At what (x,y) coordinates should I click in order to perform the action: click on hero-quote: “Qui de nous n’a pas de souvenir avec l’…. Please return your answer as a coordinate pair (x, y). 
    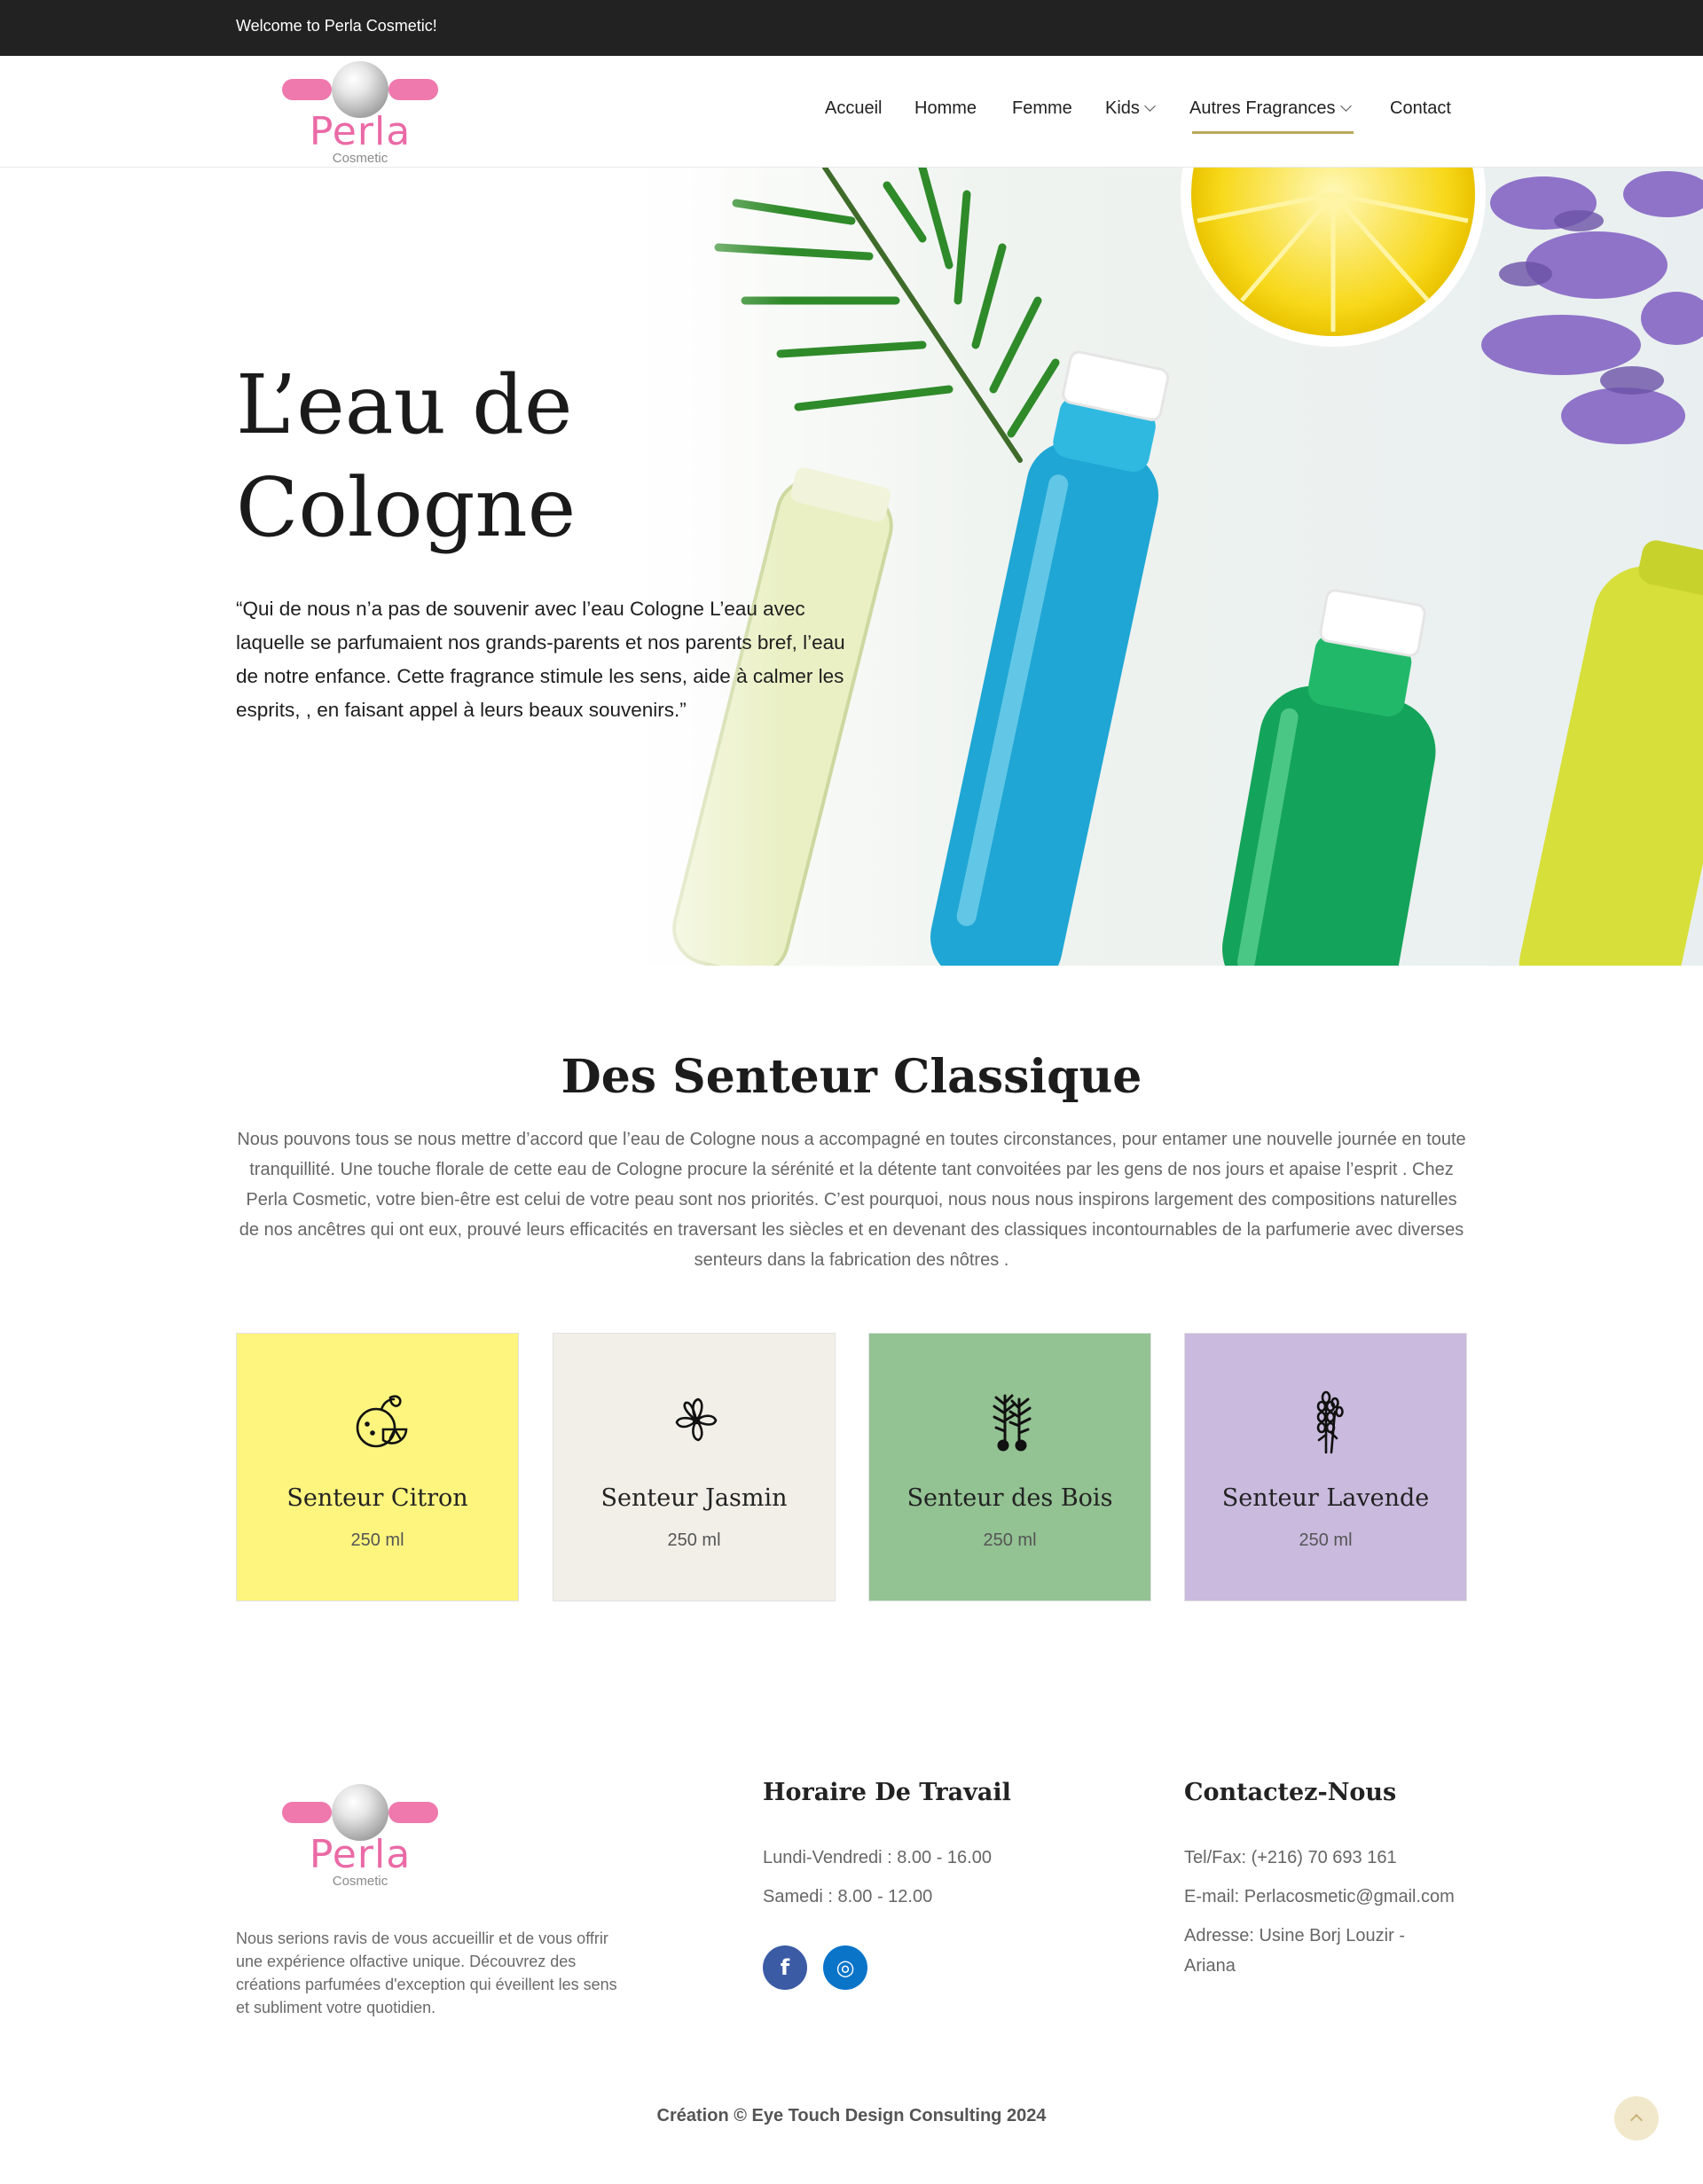
    Looking at the image, I should click on (540, 659).